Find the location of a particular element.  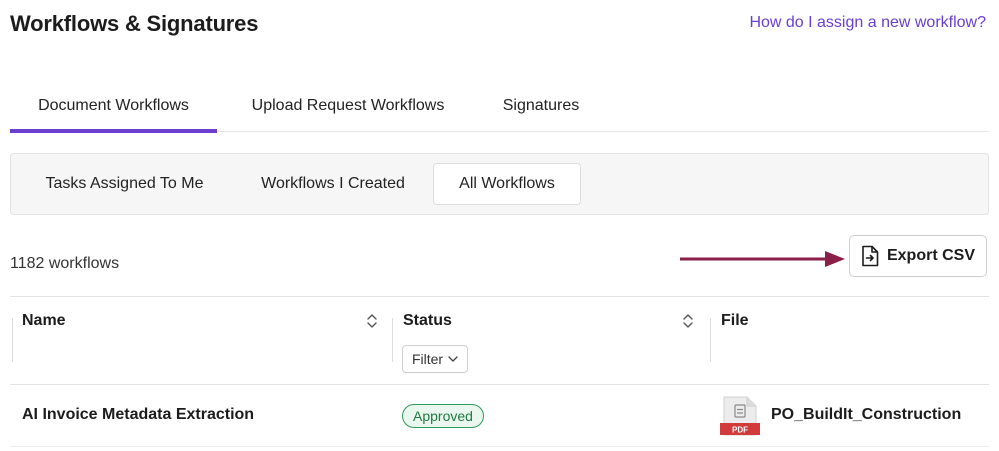

export-csv-button: Export CSV is located at coordinates (918, 256).